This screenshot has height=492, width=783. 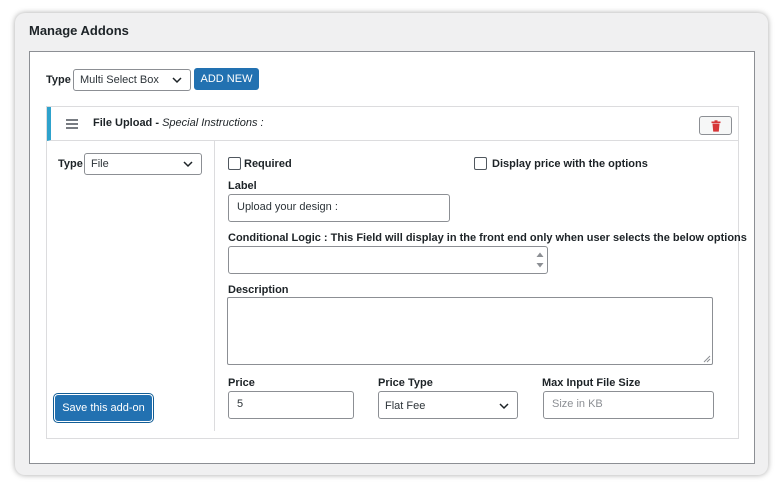 What do you see at coordinates (577, 404) in the screenshot?
I see `max-file-size-placeholder: Size in KB` at bounding box center [577, 404].